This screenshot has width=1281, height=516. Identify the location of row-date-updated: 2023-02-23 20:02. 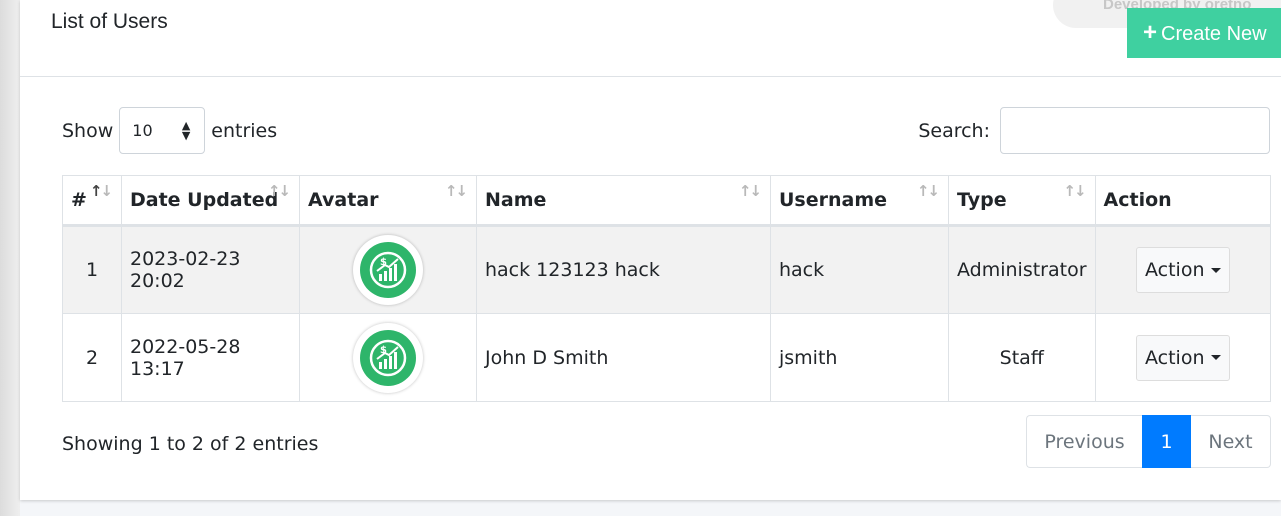
(210, 269).